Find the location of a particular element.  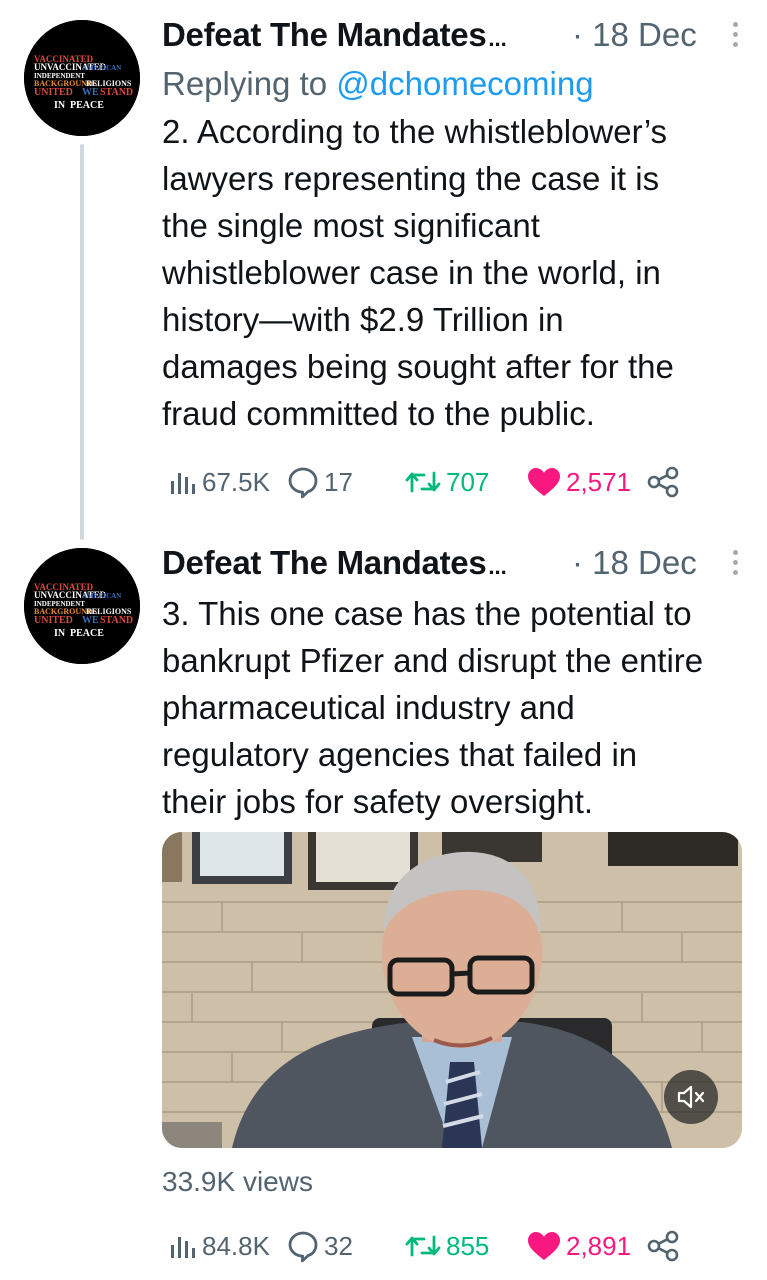

like-button: 2,571 is located at coordinates (578, 482).